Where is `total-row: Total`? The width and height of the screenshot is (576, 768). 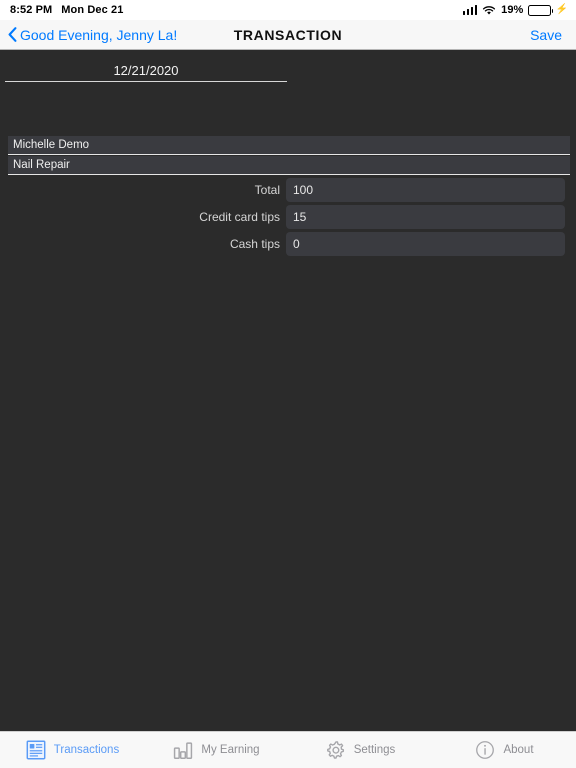
total-row: Total is located at coordinates (288, 190).